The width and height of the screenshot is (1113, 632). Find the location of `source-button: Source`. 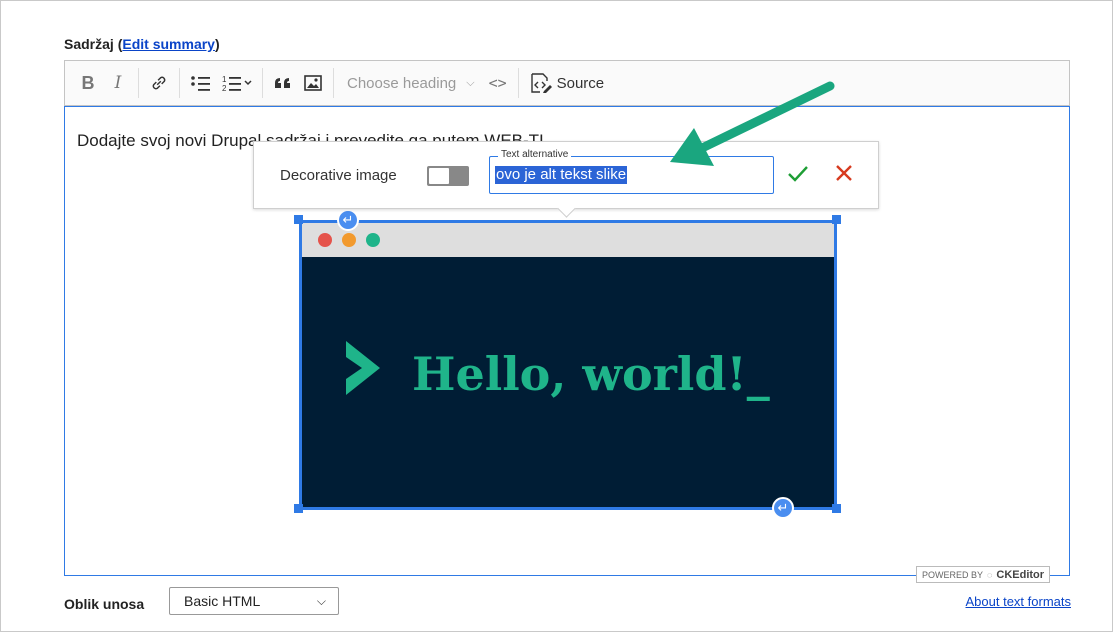

source-button: Source is located at coordinates (567, 83).